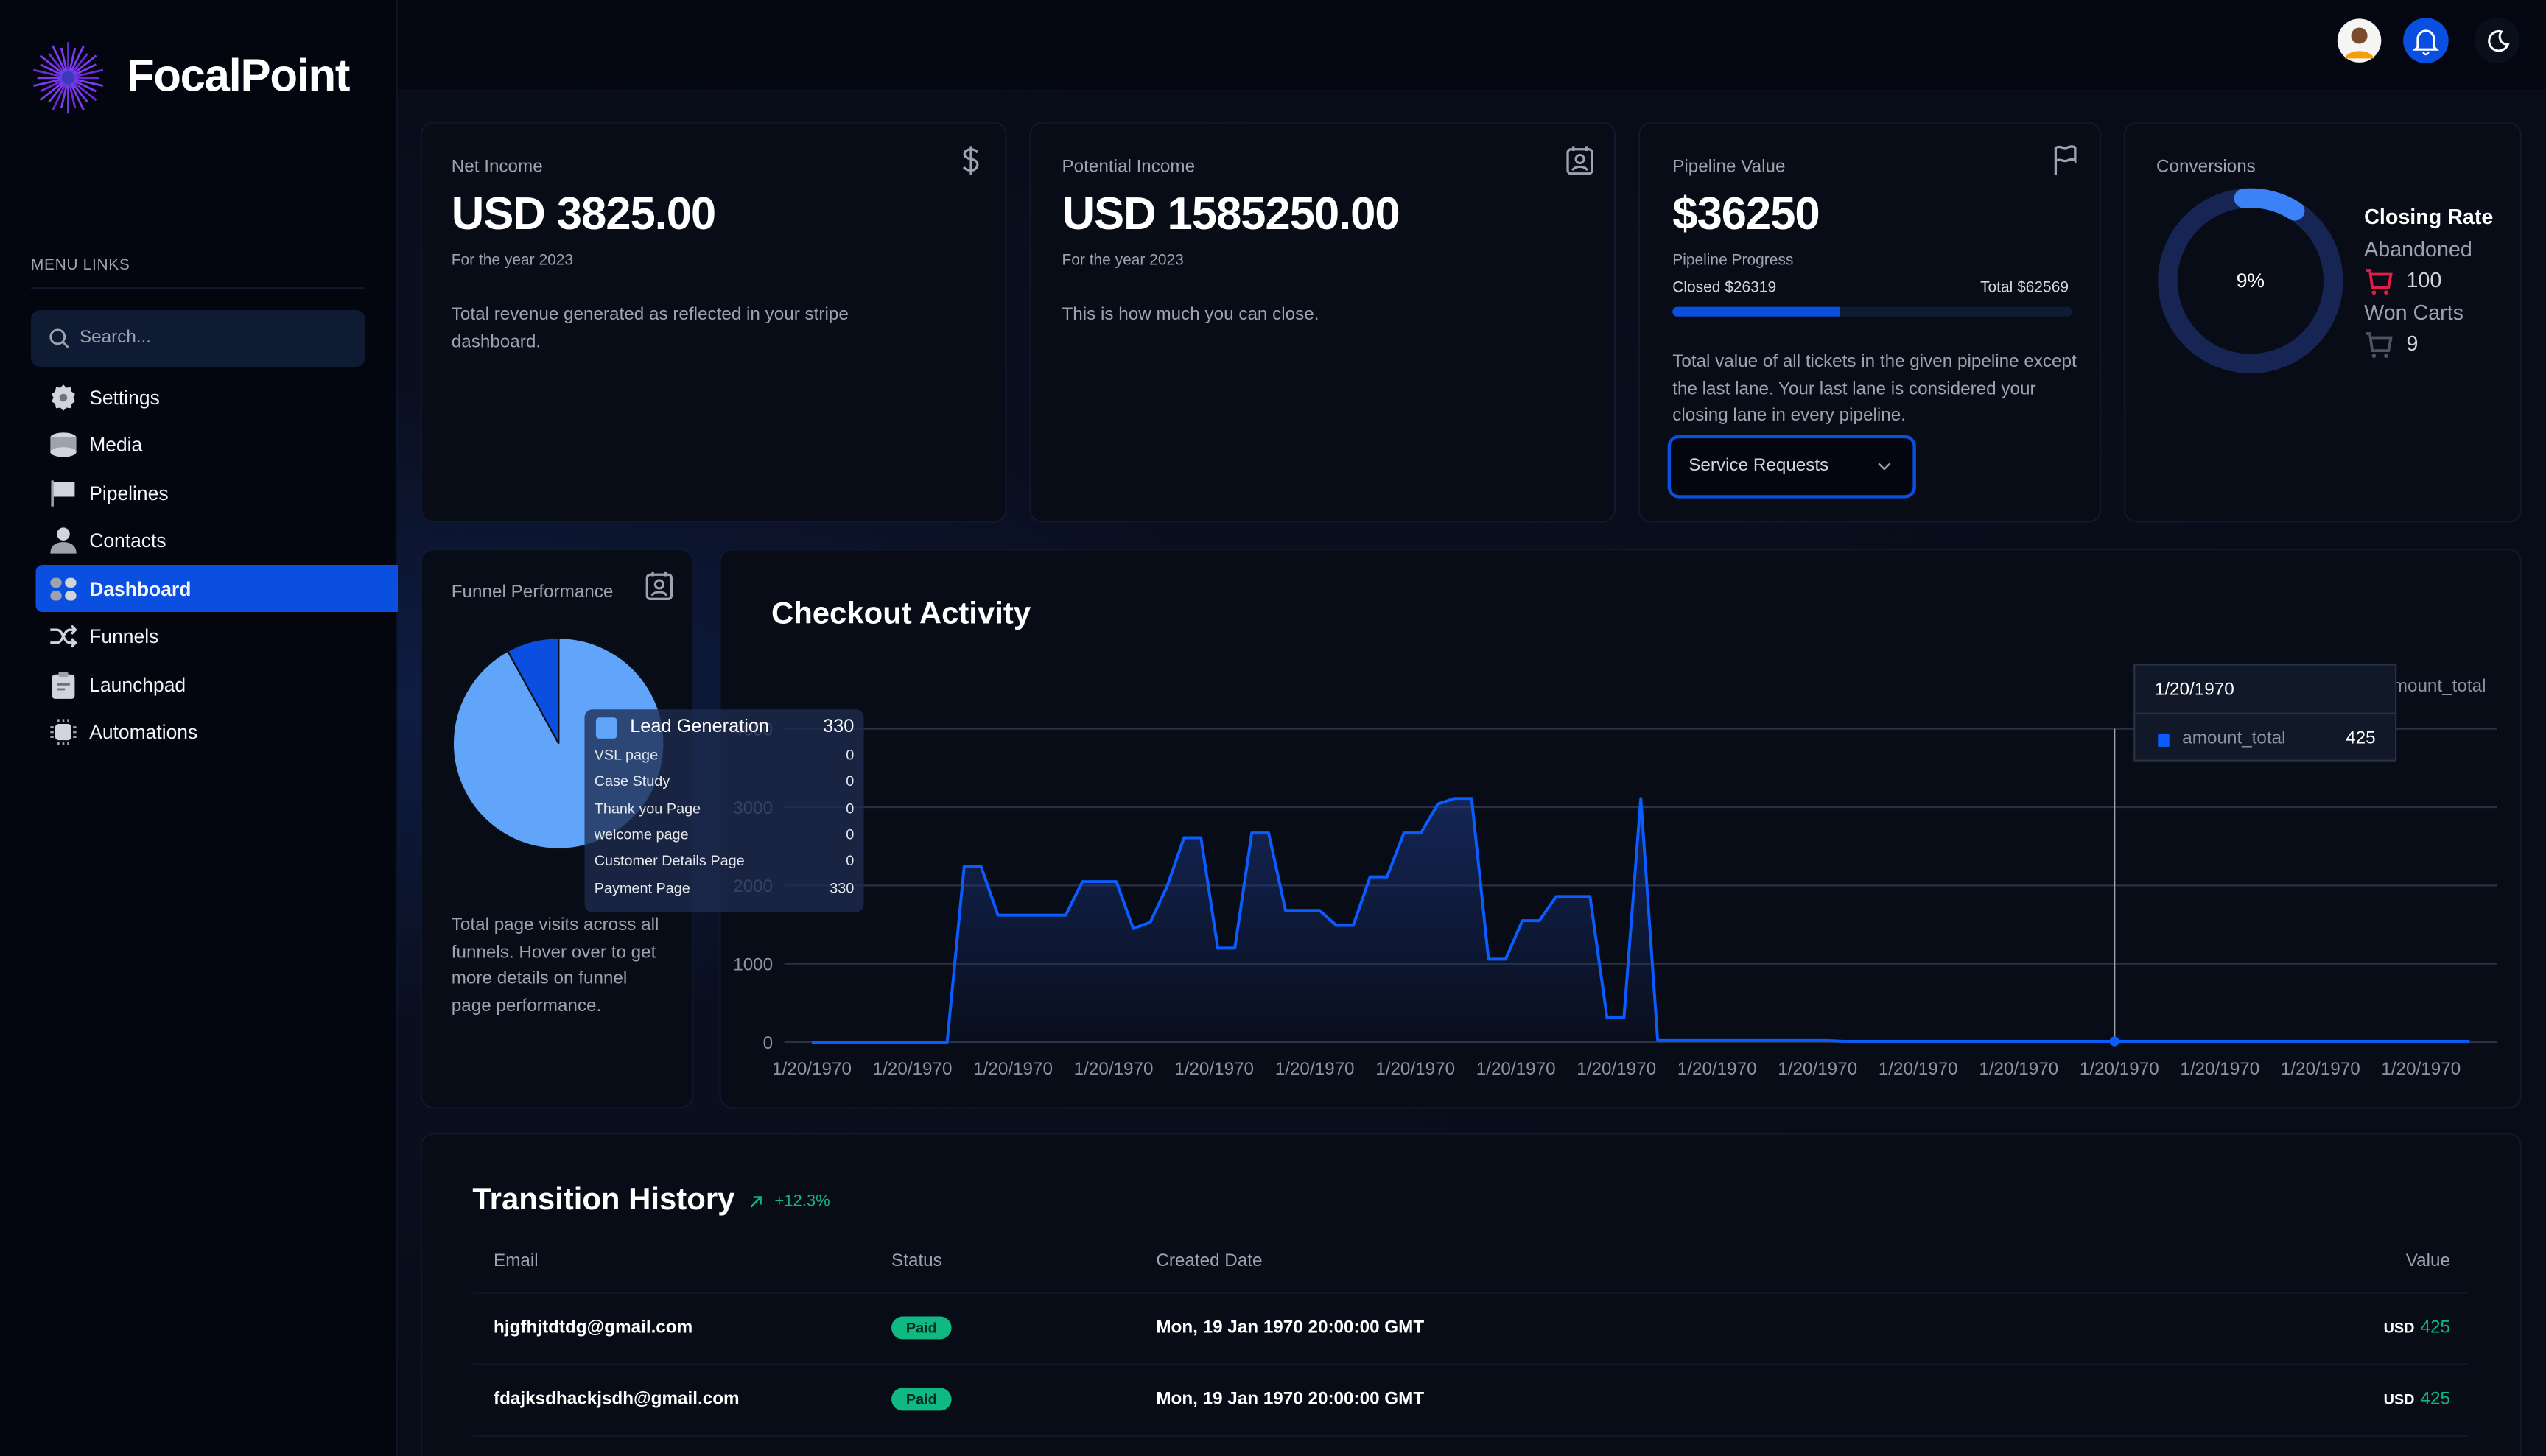 This screenshot has height=1456, width=2546. What do you see at coordinates (2194, 690) in the screenshot?
I see `tooltip-date: 1/20/1970` at bounding box center [2194, 690].